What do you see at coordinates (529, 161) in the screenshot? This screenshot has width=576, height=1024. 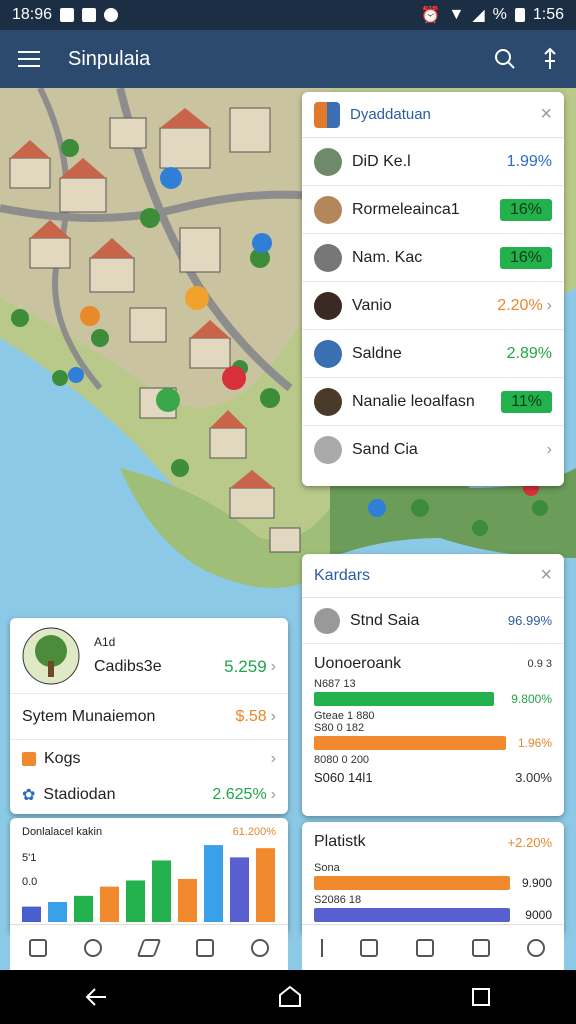 I see `list-item-value: 1.99%` at bounding box center [529, 161].